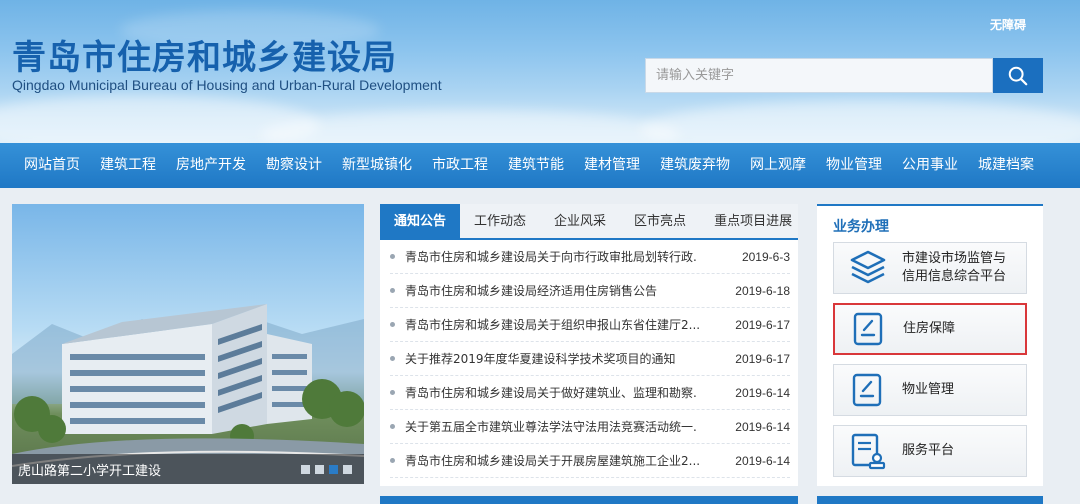  I want to click on nav-item-archives: 城建档案, so click(1006, 165).